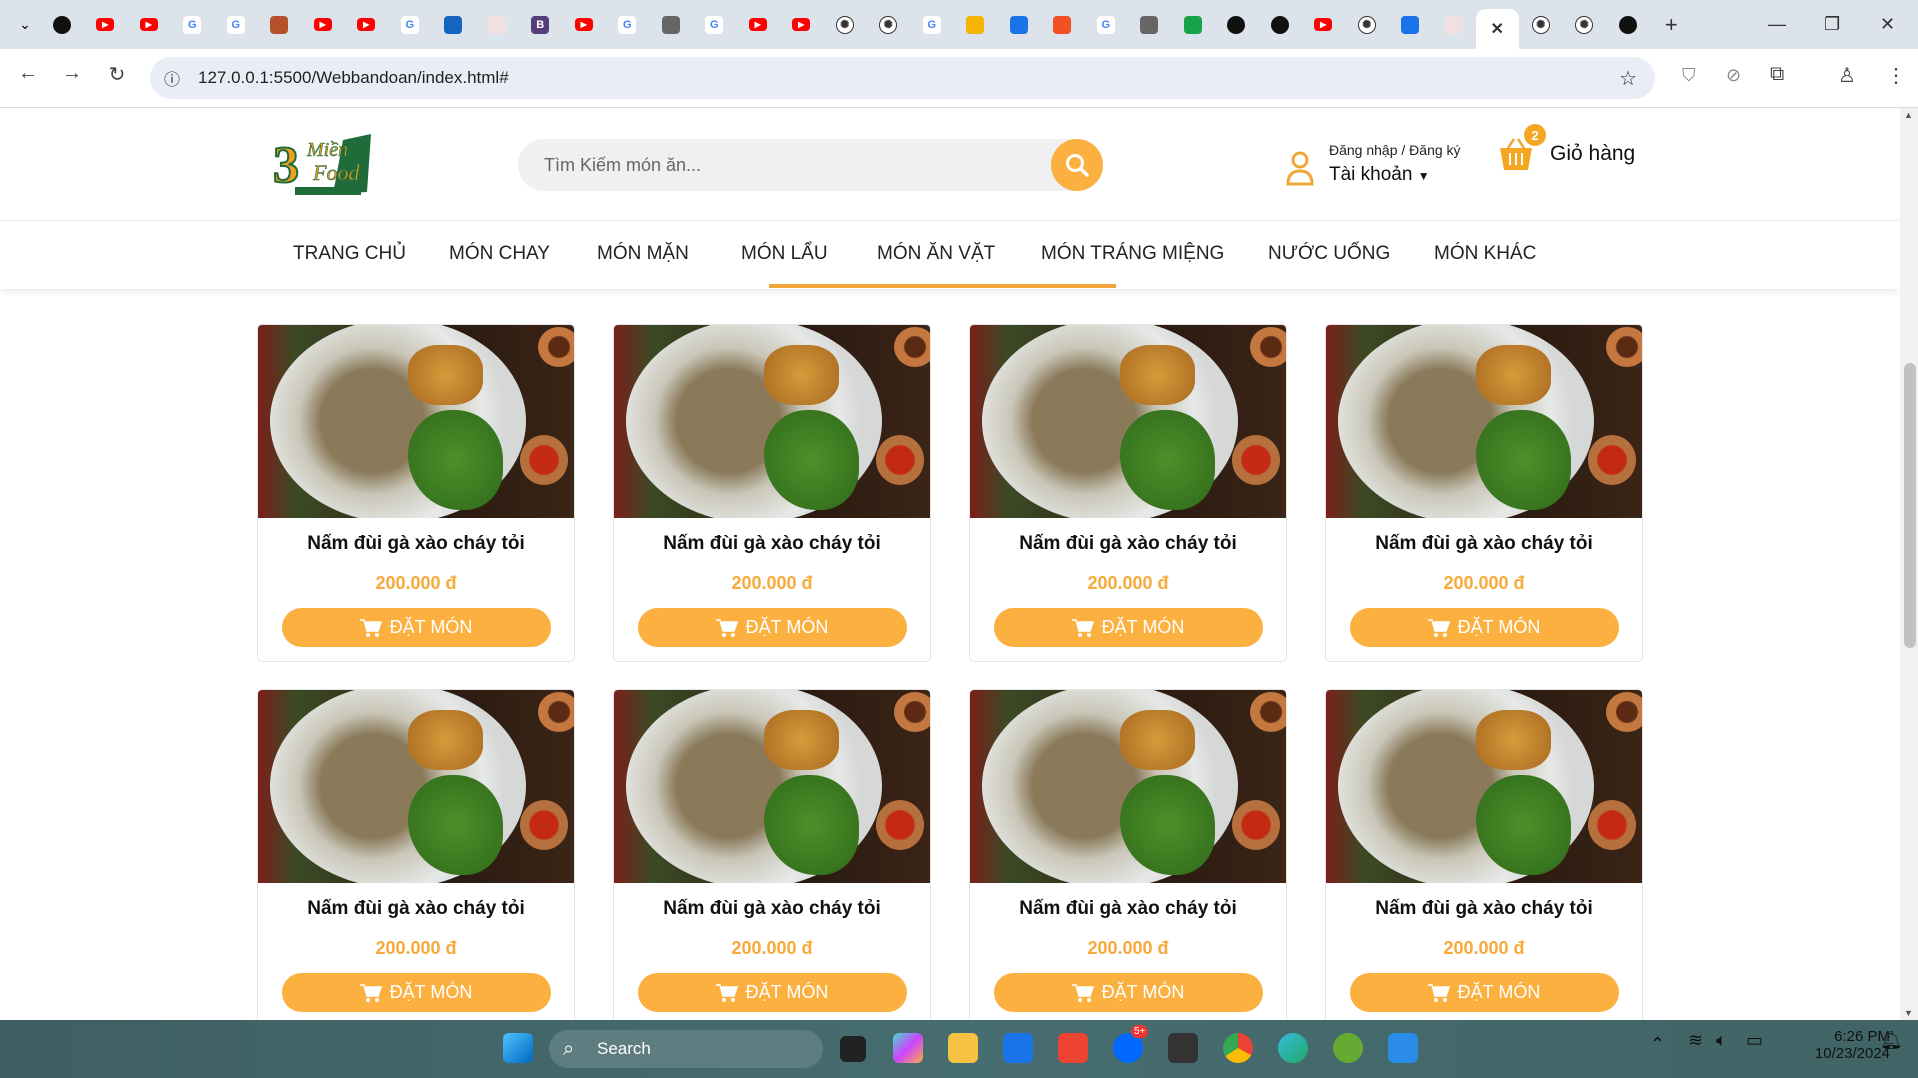  Describe the element at coordinates (1847, 75) in the screenshot. I see `profile-icon: ♙` at that location.